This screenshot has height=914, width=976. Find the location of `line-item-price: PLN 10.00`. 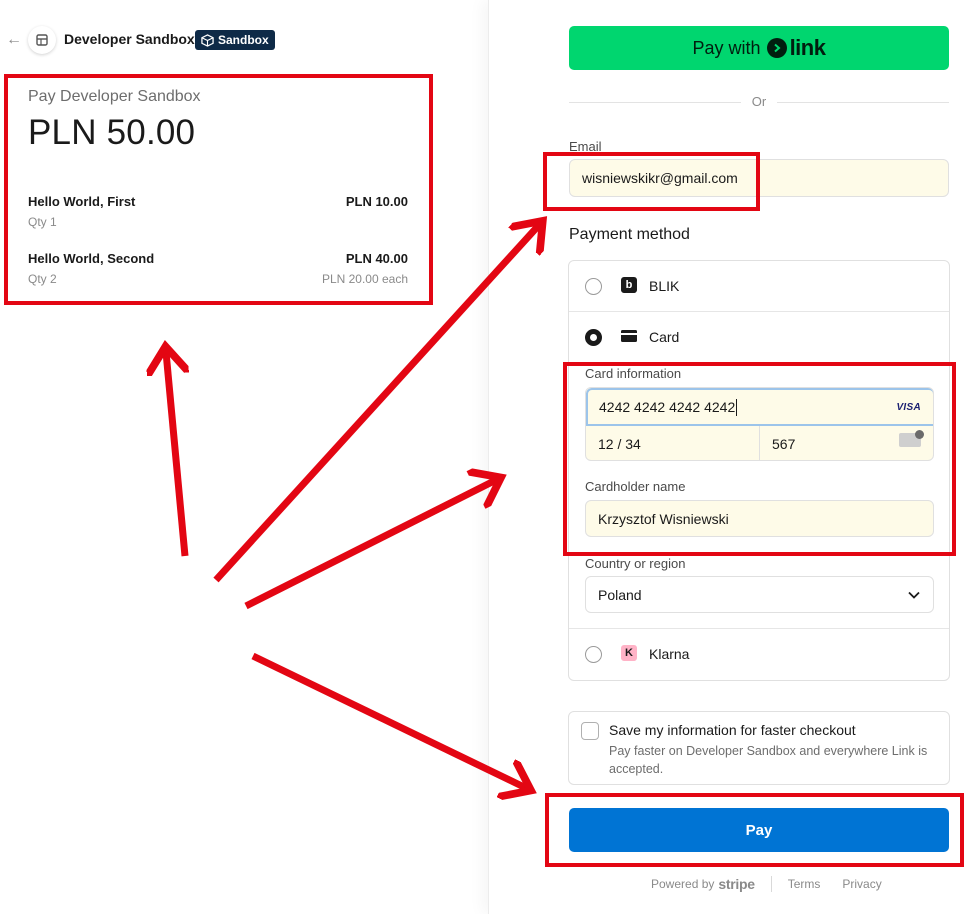

line-item-price: PLN 10.00 is located at coordinates (376, 201).